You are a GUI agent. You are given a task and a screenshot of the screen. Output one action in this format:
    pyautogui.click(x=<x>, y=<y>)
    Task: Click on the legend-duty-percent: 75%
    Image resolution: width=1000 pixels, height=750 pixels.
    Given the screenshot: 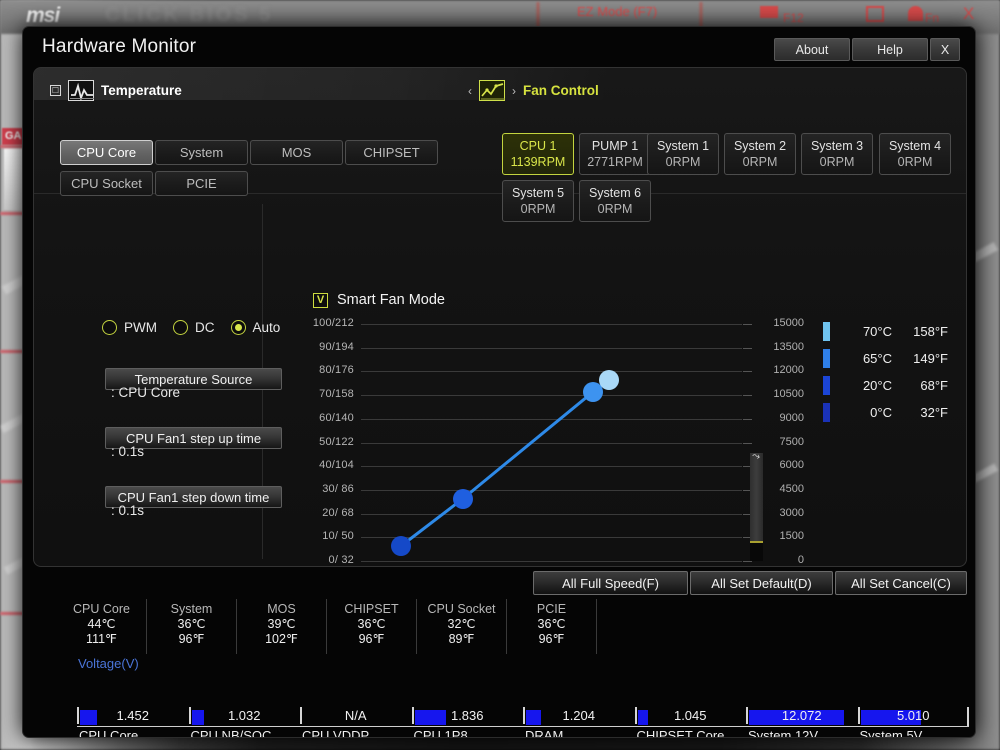 What is the action you would take?
    pyautogui.click(x=957, y=358)
    